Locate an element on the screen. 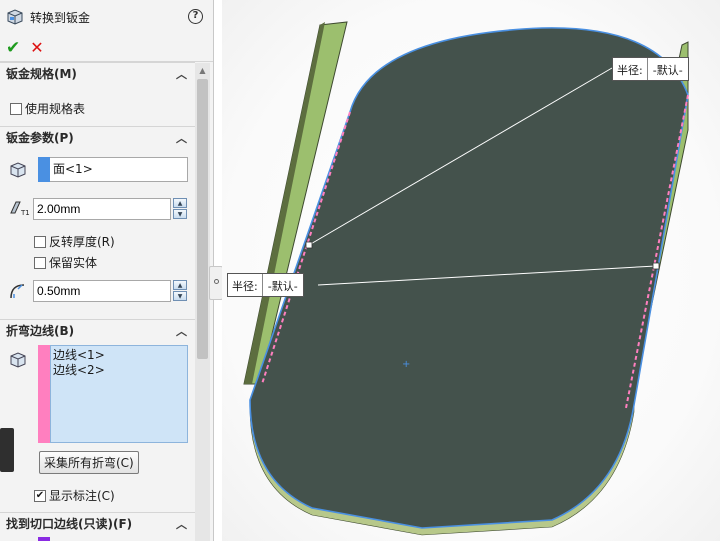 This screenshot has height=541, width=720. group-rip-edges-header: 找到切口边线(只读)(F) ︿ is located at coordinates (97, 523).